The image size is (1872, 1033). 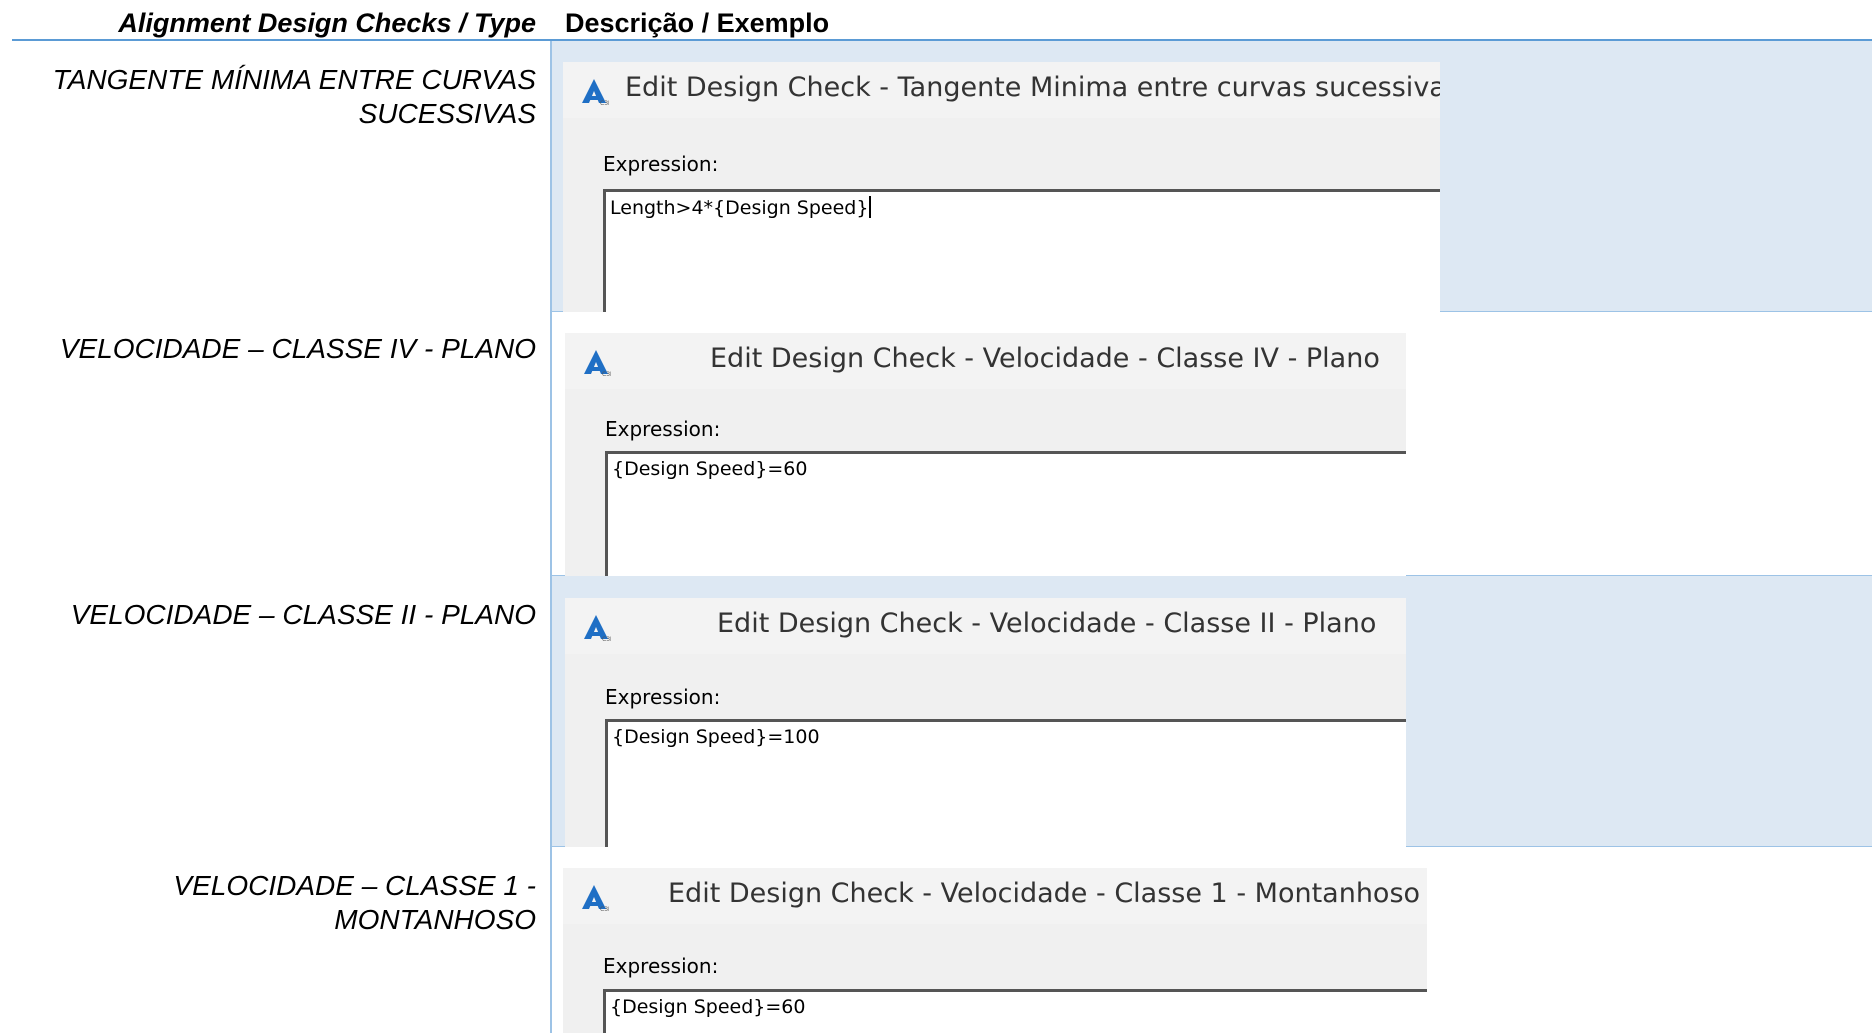 I want to click on text-caret, so click(x=870, y=207).